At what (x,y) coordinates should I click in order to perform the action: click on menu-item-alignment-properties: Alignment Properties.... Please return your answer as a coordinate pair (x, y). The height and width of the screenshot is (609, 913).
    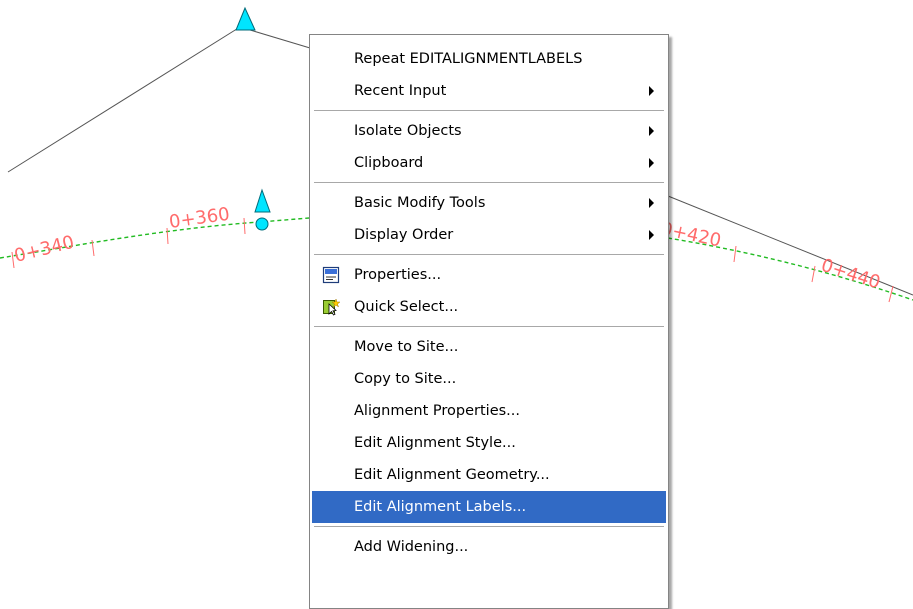
    Looking at the image, I should click on (489, 411).